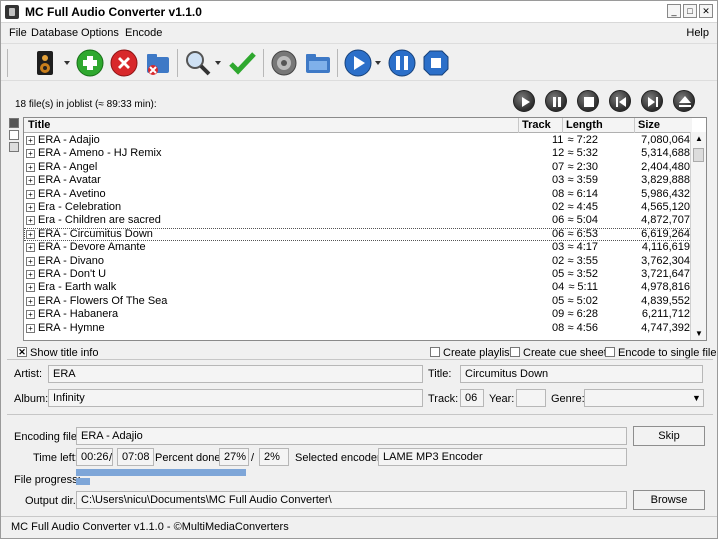 The image size is (720, 540). I want to click on eject-button, so click(684, 101).